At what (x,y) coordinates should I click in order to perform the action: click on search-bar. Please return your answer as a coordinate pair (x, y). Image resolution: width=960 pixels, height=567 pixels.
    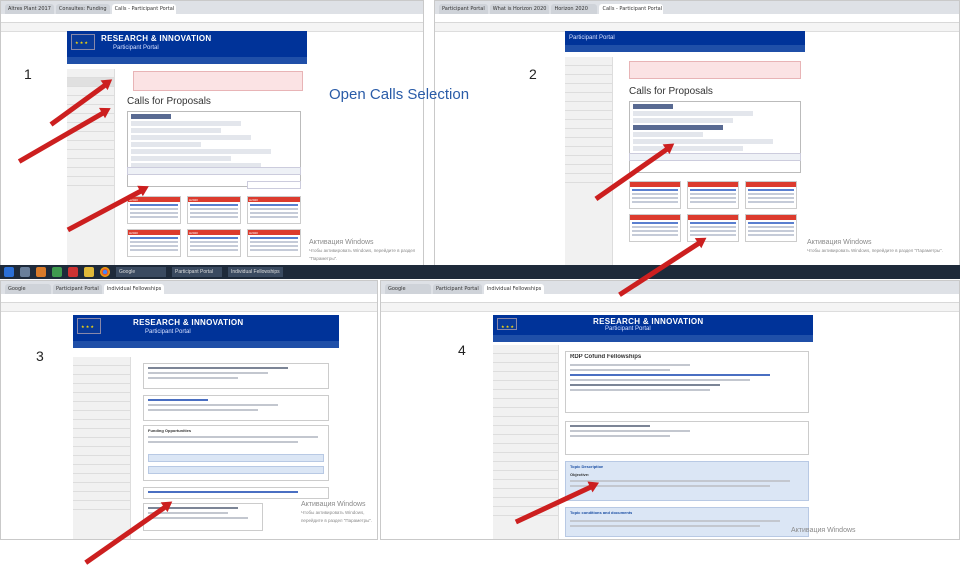
    Looking at the image, I should click on (274, 185).